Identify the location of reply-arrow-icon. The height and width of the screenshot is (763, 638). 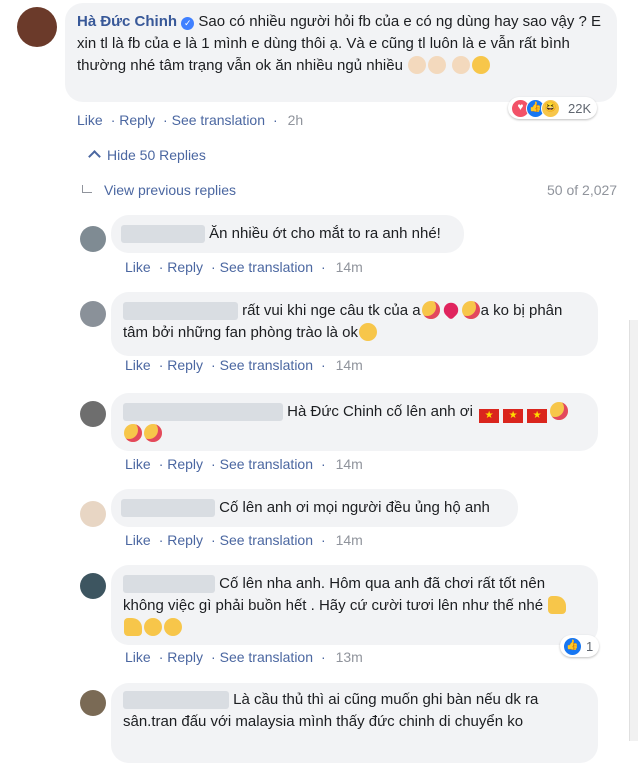
(87, 189).